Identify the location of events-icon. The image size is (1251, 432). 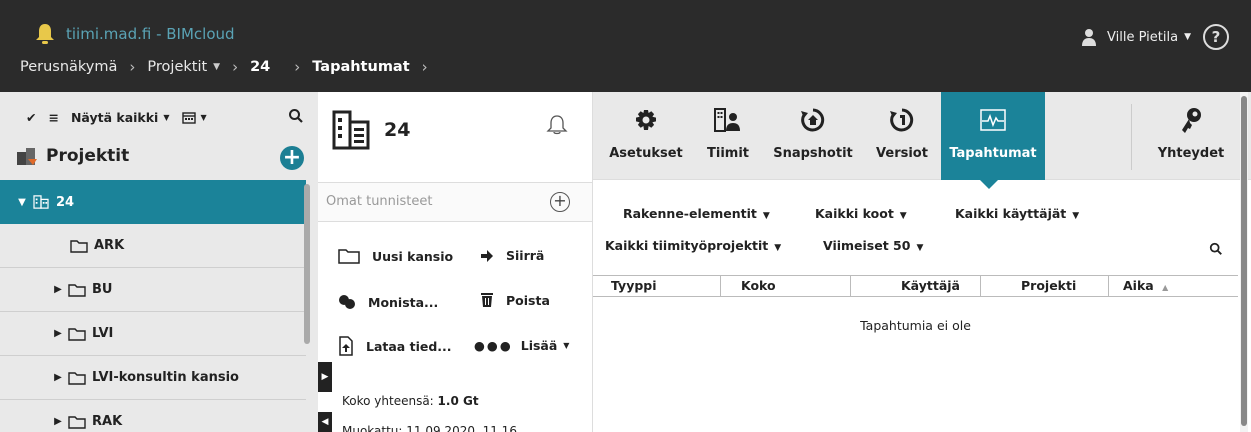
(993, 120).